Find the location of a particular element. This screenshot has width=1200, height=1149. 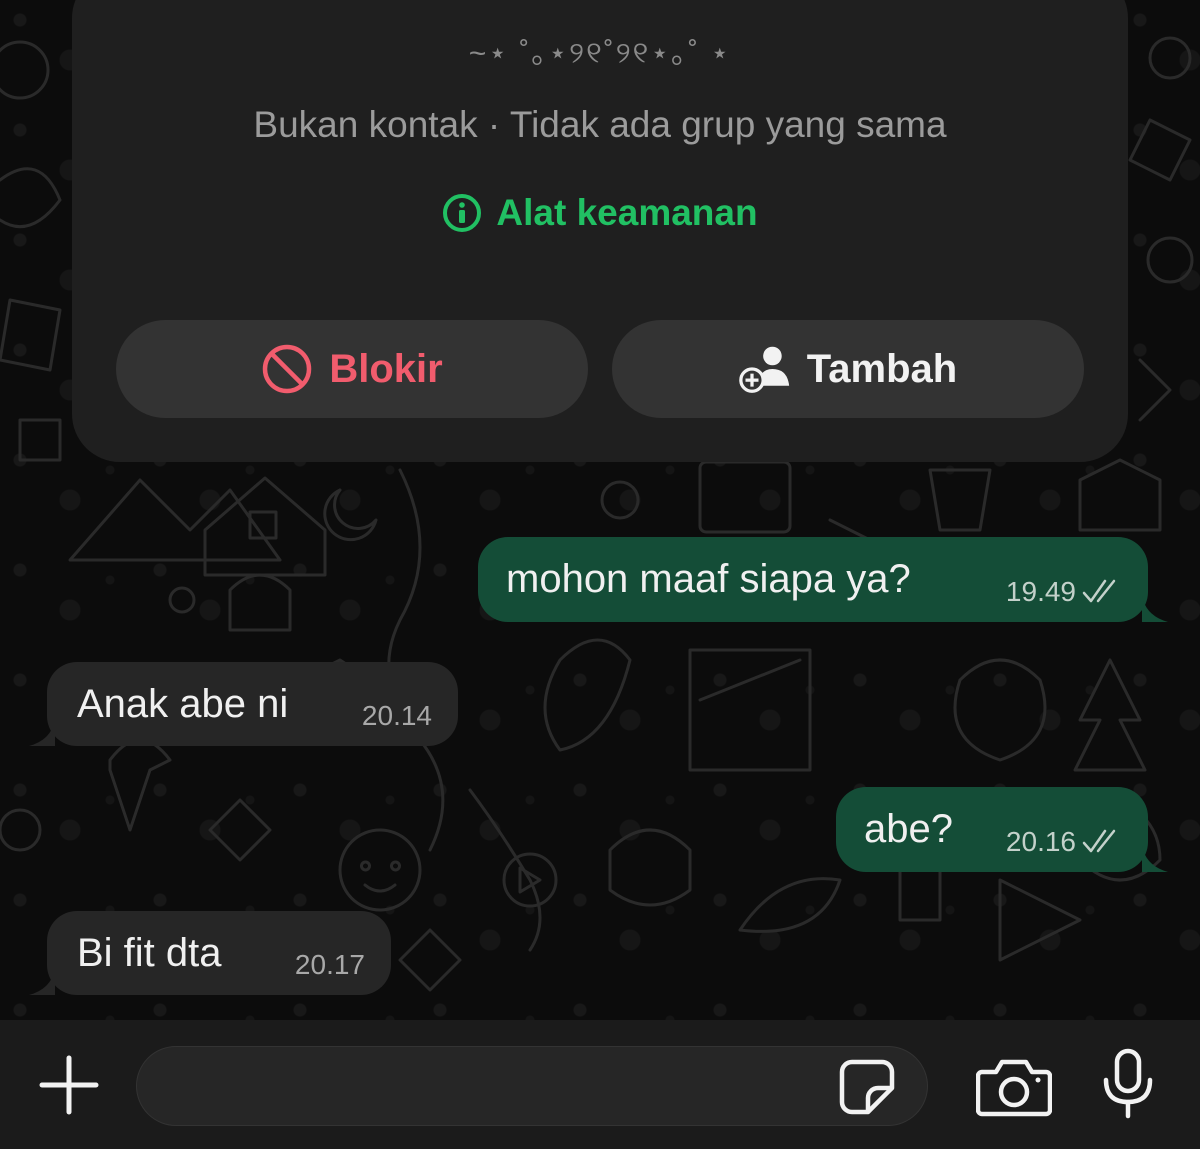

message-bubble-incoming: Bi fit dta 20.17 is located at coordinates (210, 953).